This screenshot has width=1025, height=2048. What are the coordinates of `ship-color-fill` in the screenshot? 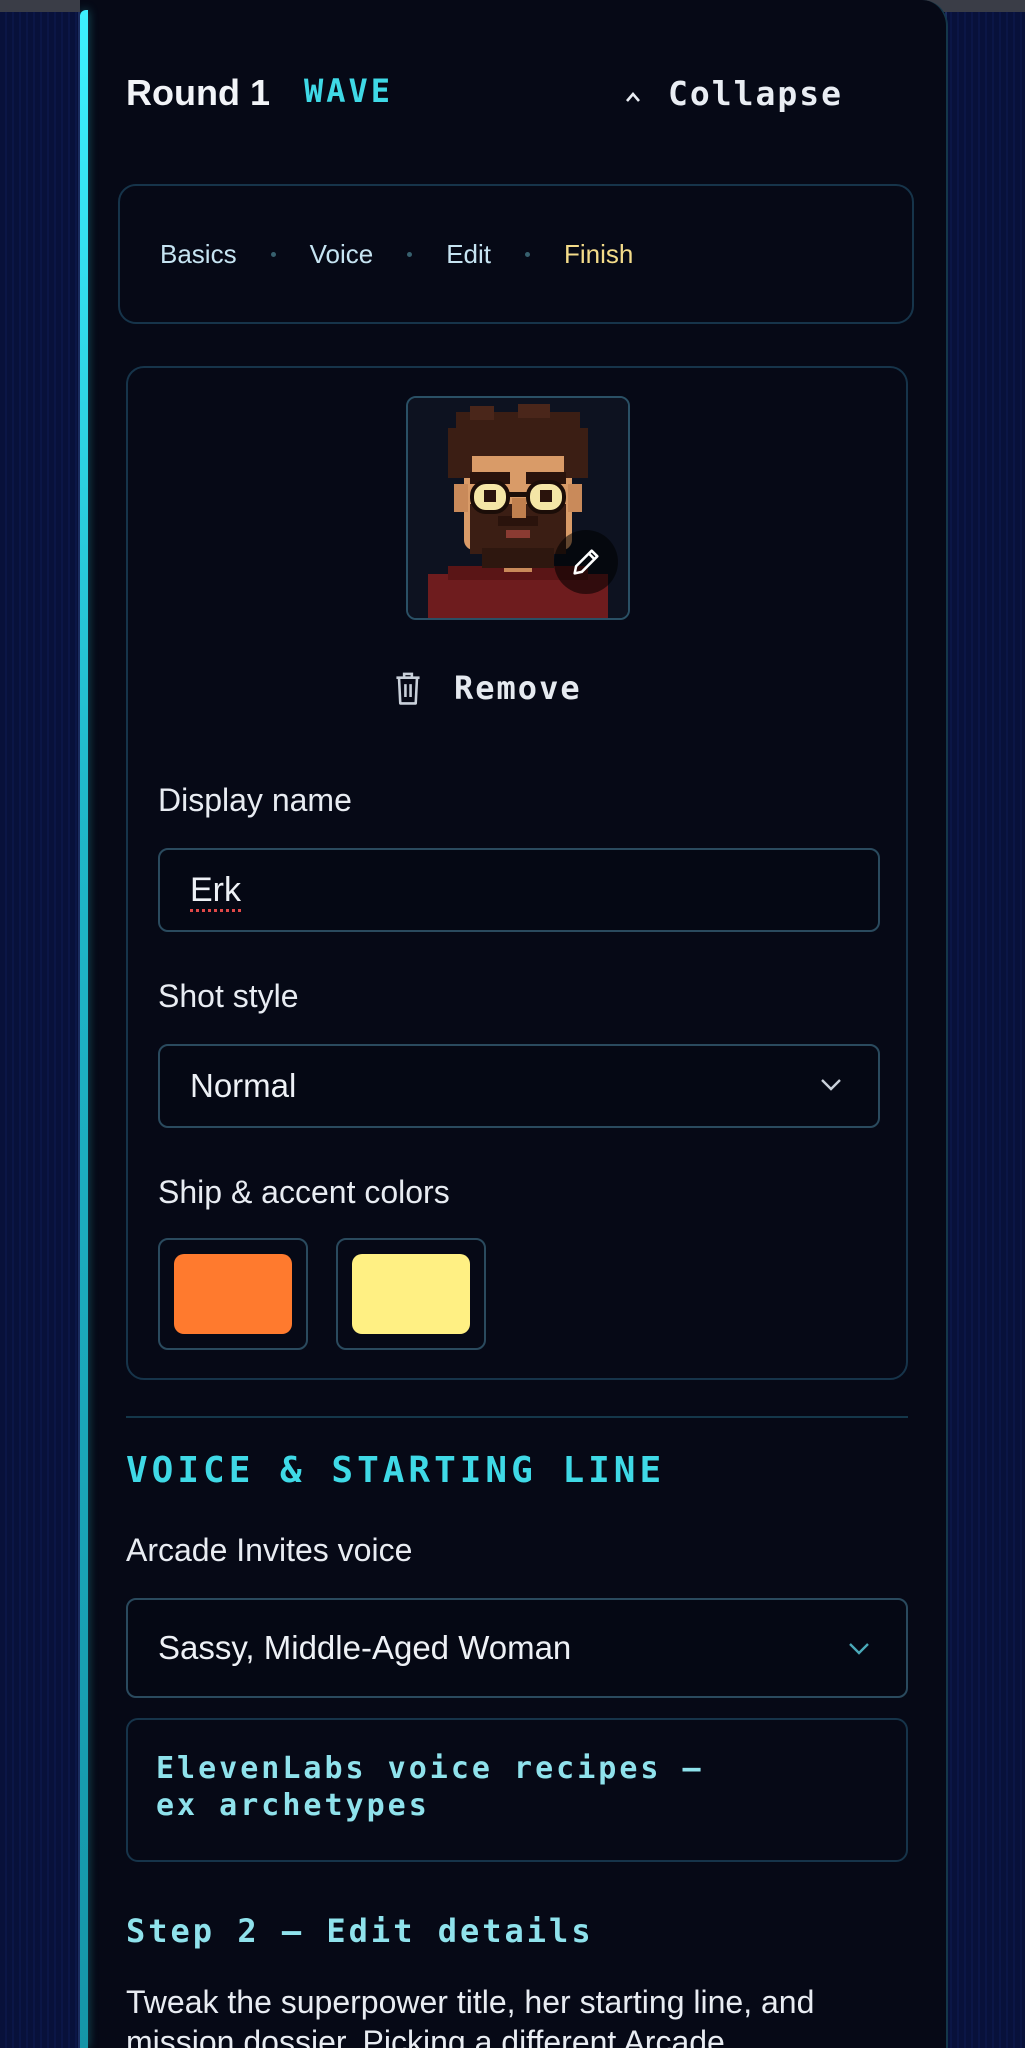 It's located at (233, 1294).